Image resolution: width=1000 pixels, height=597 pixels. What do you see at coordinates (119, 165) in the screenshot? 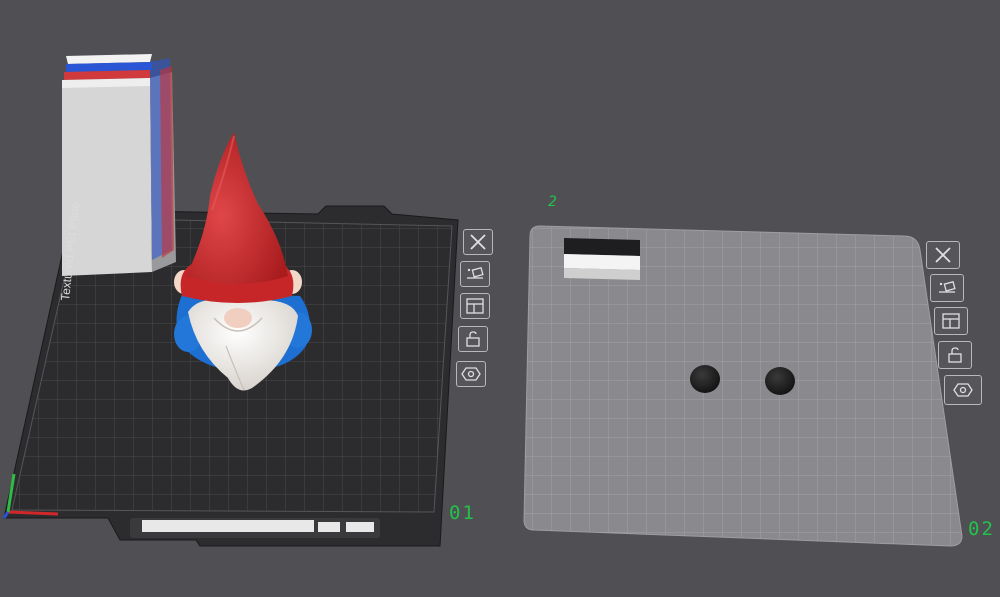
I see `prime-tower` at bounding box center [119, 165].